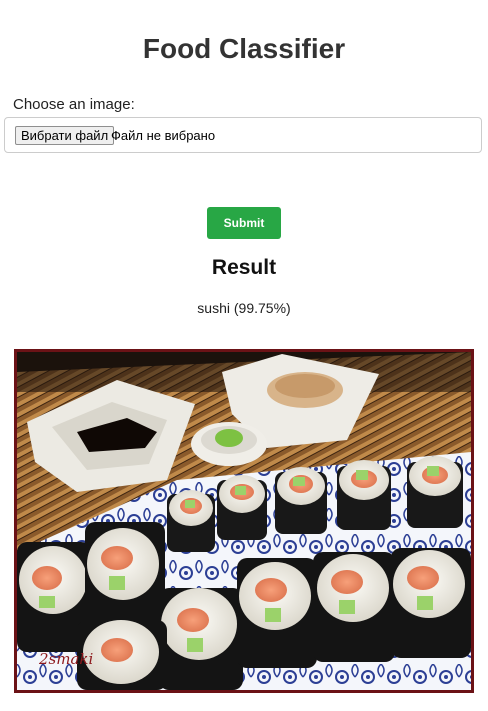 The height and width of the screenshot is (711, 488). Describe the element at coordinates (65, 135) in the screenshot. I see `choose-file-button: Вибрати файл` at that location.